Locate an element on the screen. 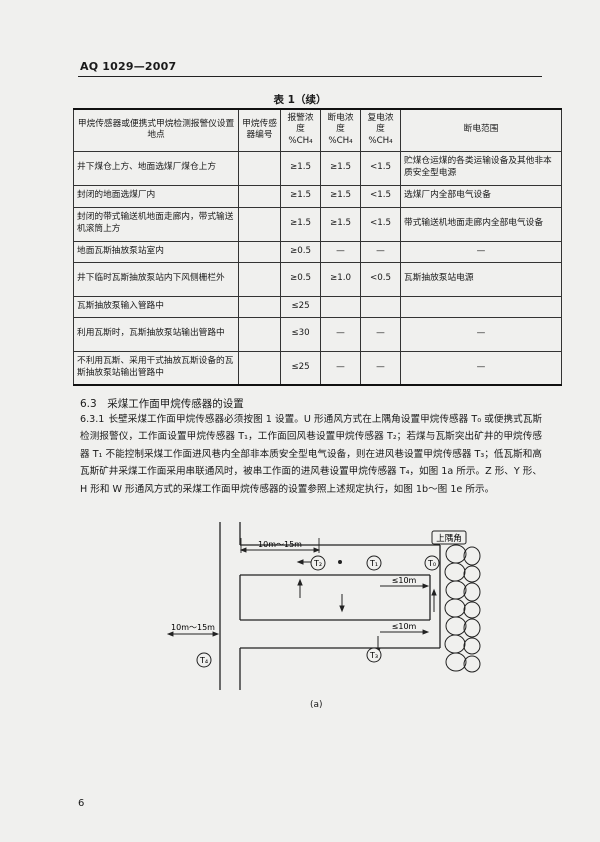 The height and width of the screenshot is (842, 600). sensor-t1-label: T₁ is located at coordinates (373, 563).